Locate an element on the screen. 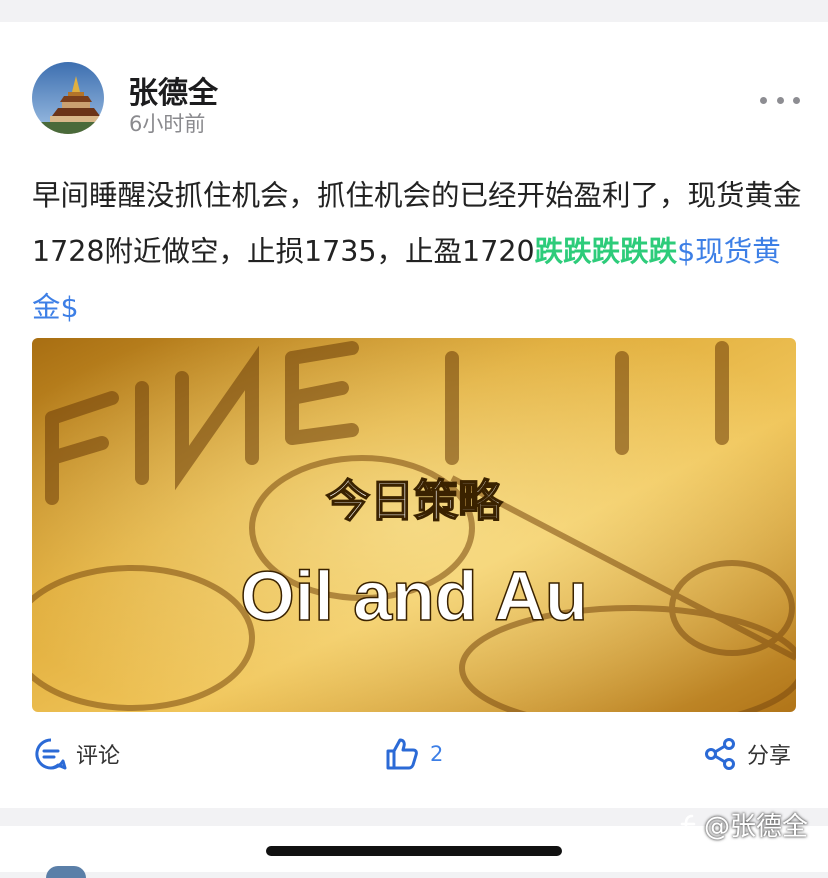  top-separator is located at coordinates (414, 11).